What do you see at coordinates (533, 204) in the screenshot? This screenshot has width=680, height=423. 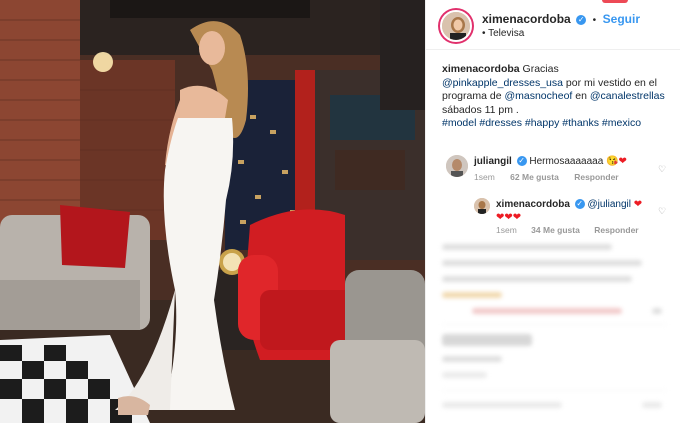 I see `reply-username: ximenacordoba` at bounding box center [533, 204].